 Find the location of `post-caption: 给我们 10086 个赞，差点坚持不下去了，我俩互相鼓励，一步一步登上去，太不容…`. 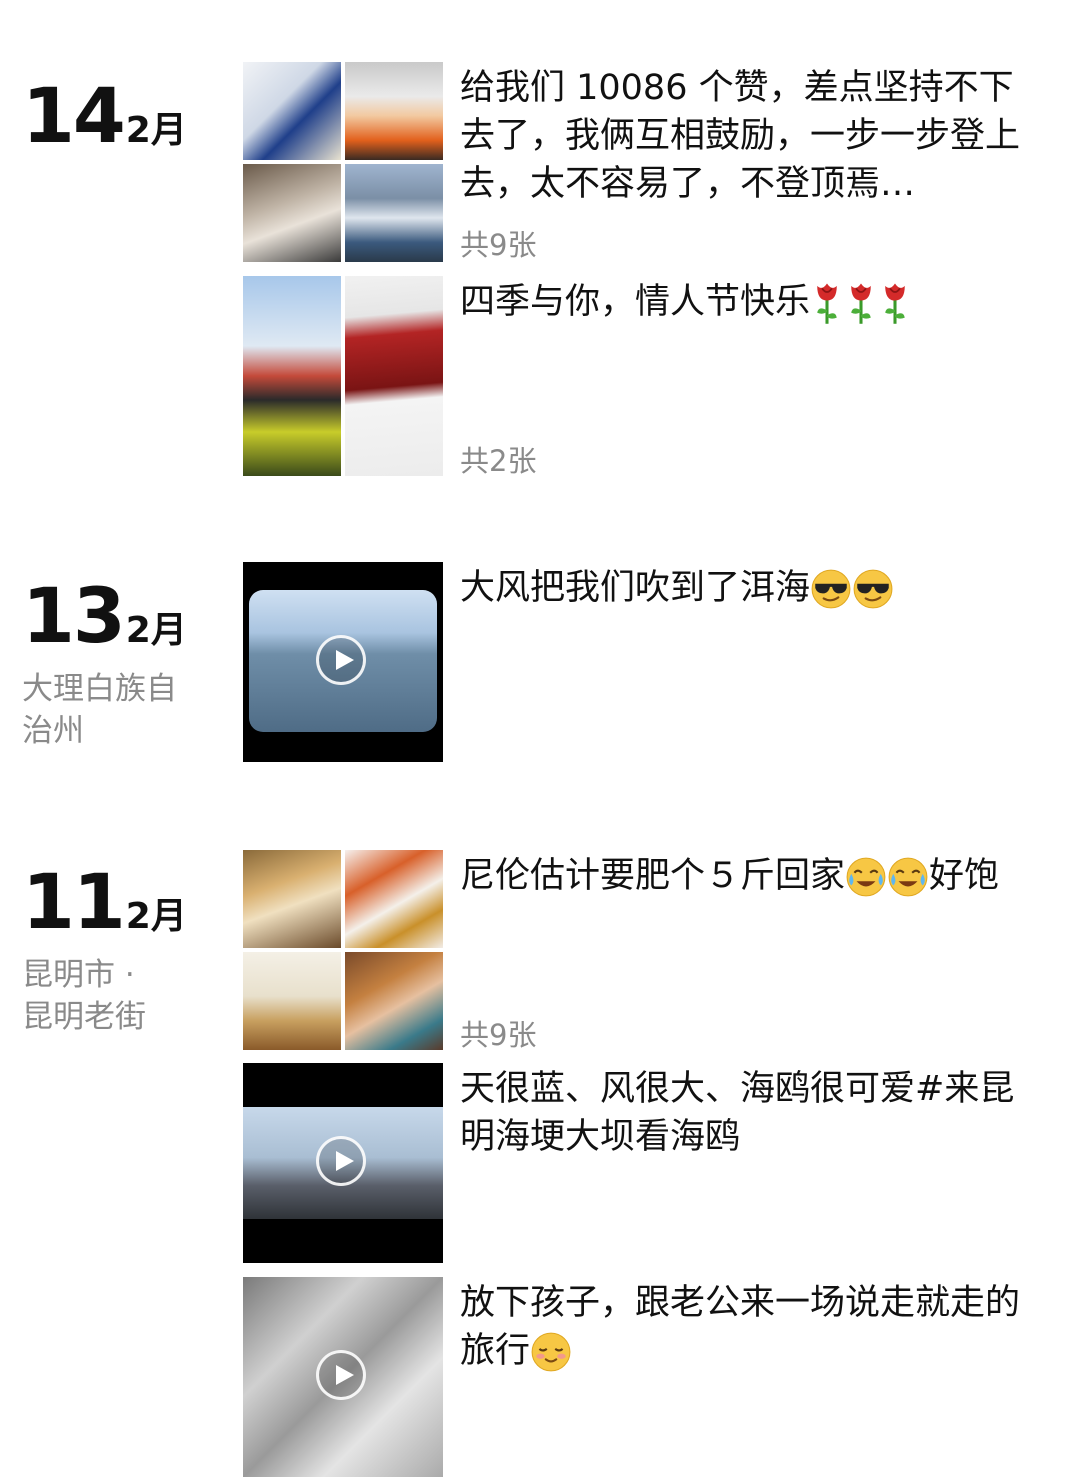

post-caption: 给我们 10086 个赞，差点坚持不下去了，我俩互相鼓励，一步一步登上去，太不容… is located at coordinates (740, 136).